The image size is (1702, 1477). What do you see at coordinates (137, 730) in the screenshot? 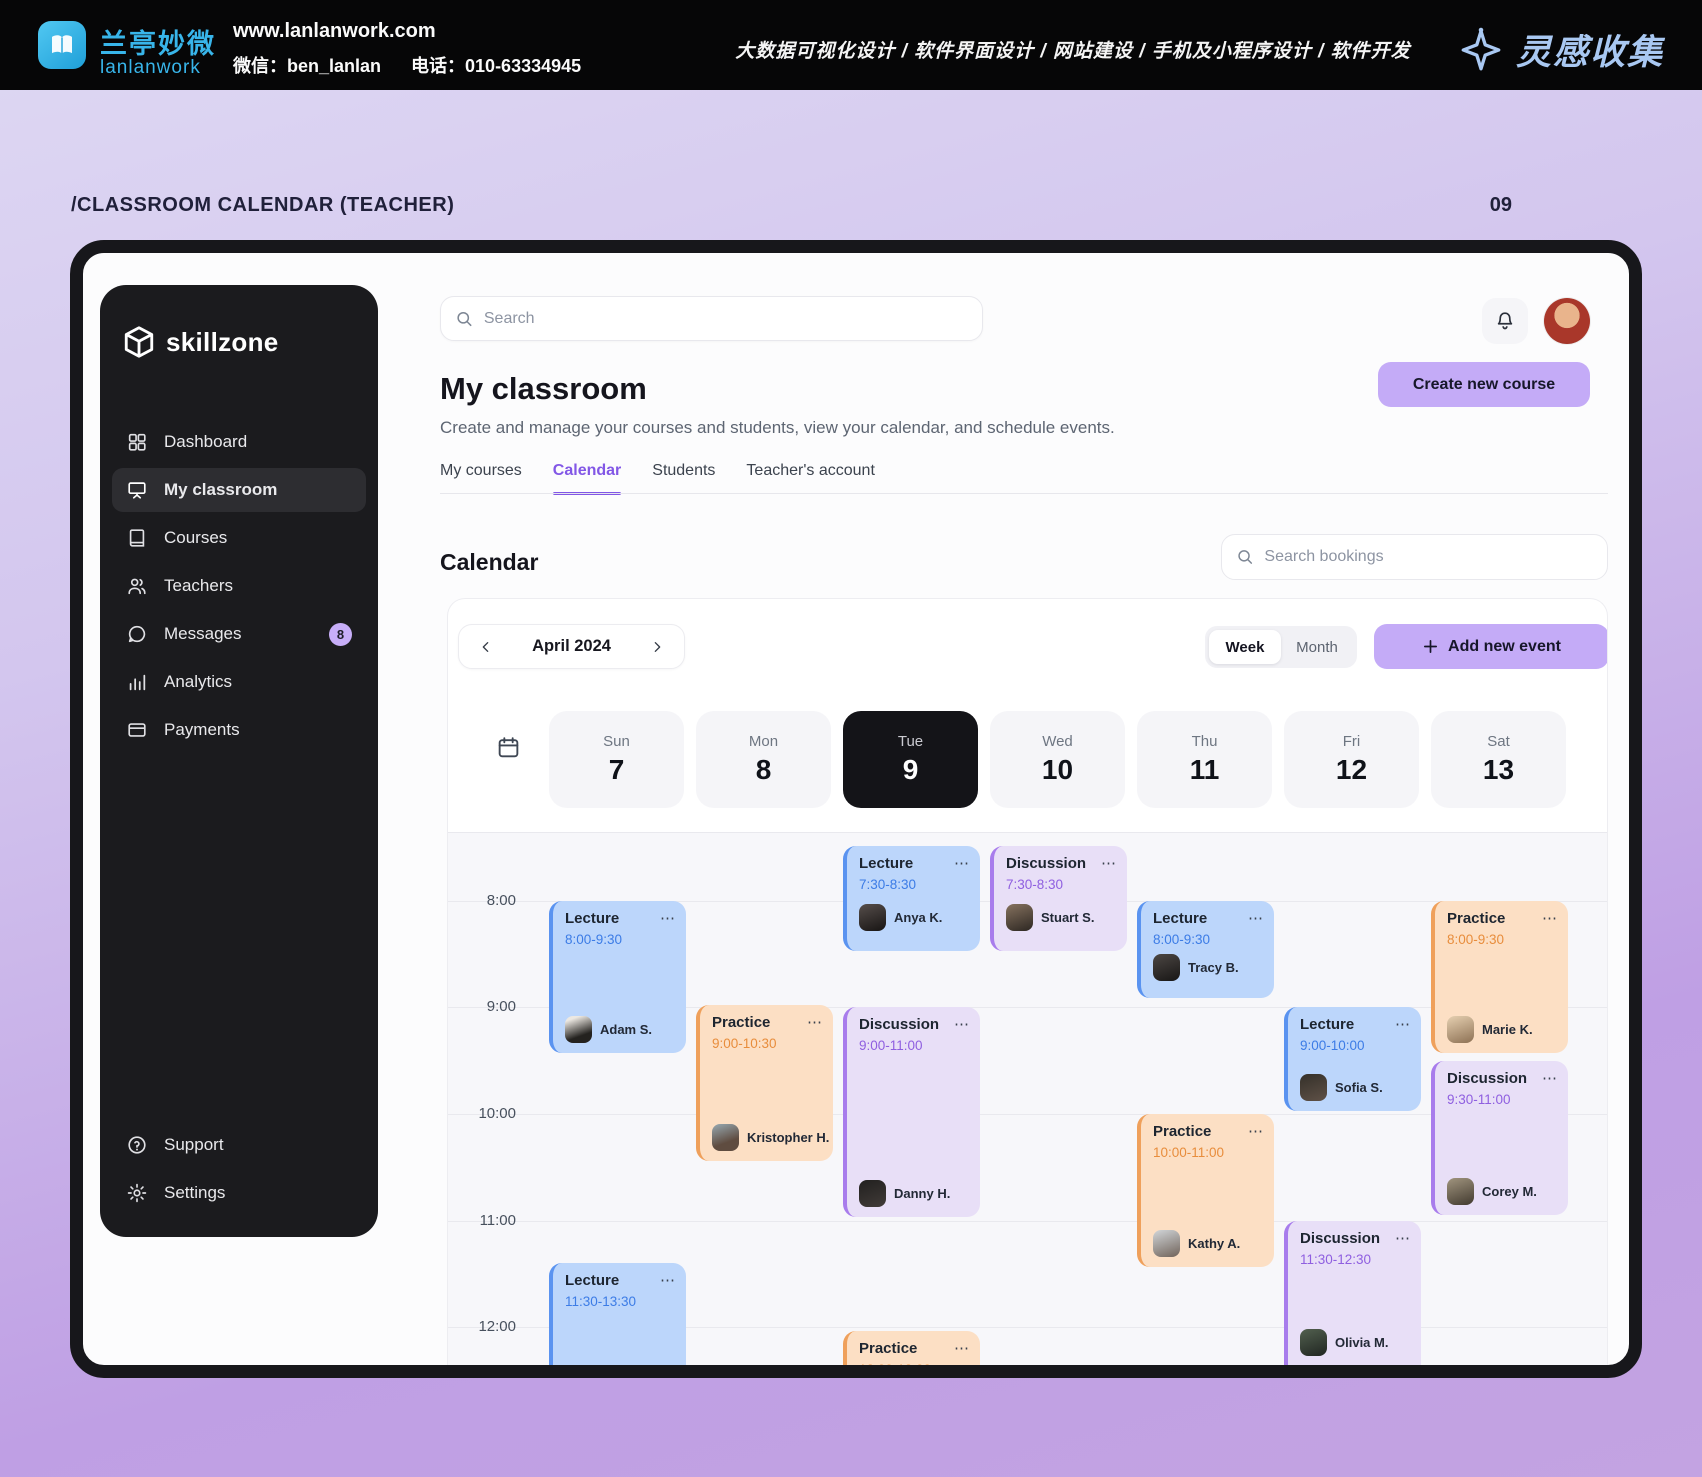
I see `payments-icon` at bounding box center [137, 730].